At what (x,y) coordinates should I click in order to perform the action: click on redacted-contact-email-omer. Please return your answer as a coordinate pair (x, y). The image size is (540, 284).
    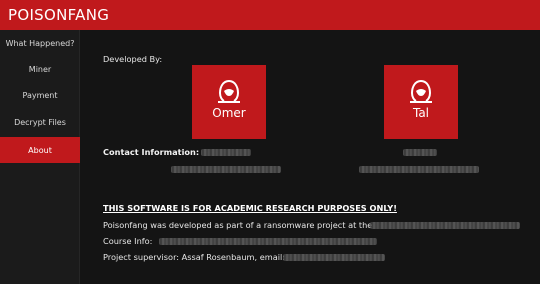
    Looking at the image, I should click on (226, 169).